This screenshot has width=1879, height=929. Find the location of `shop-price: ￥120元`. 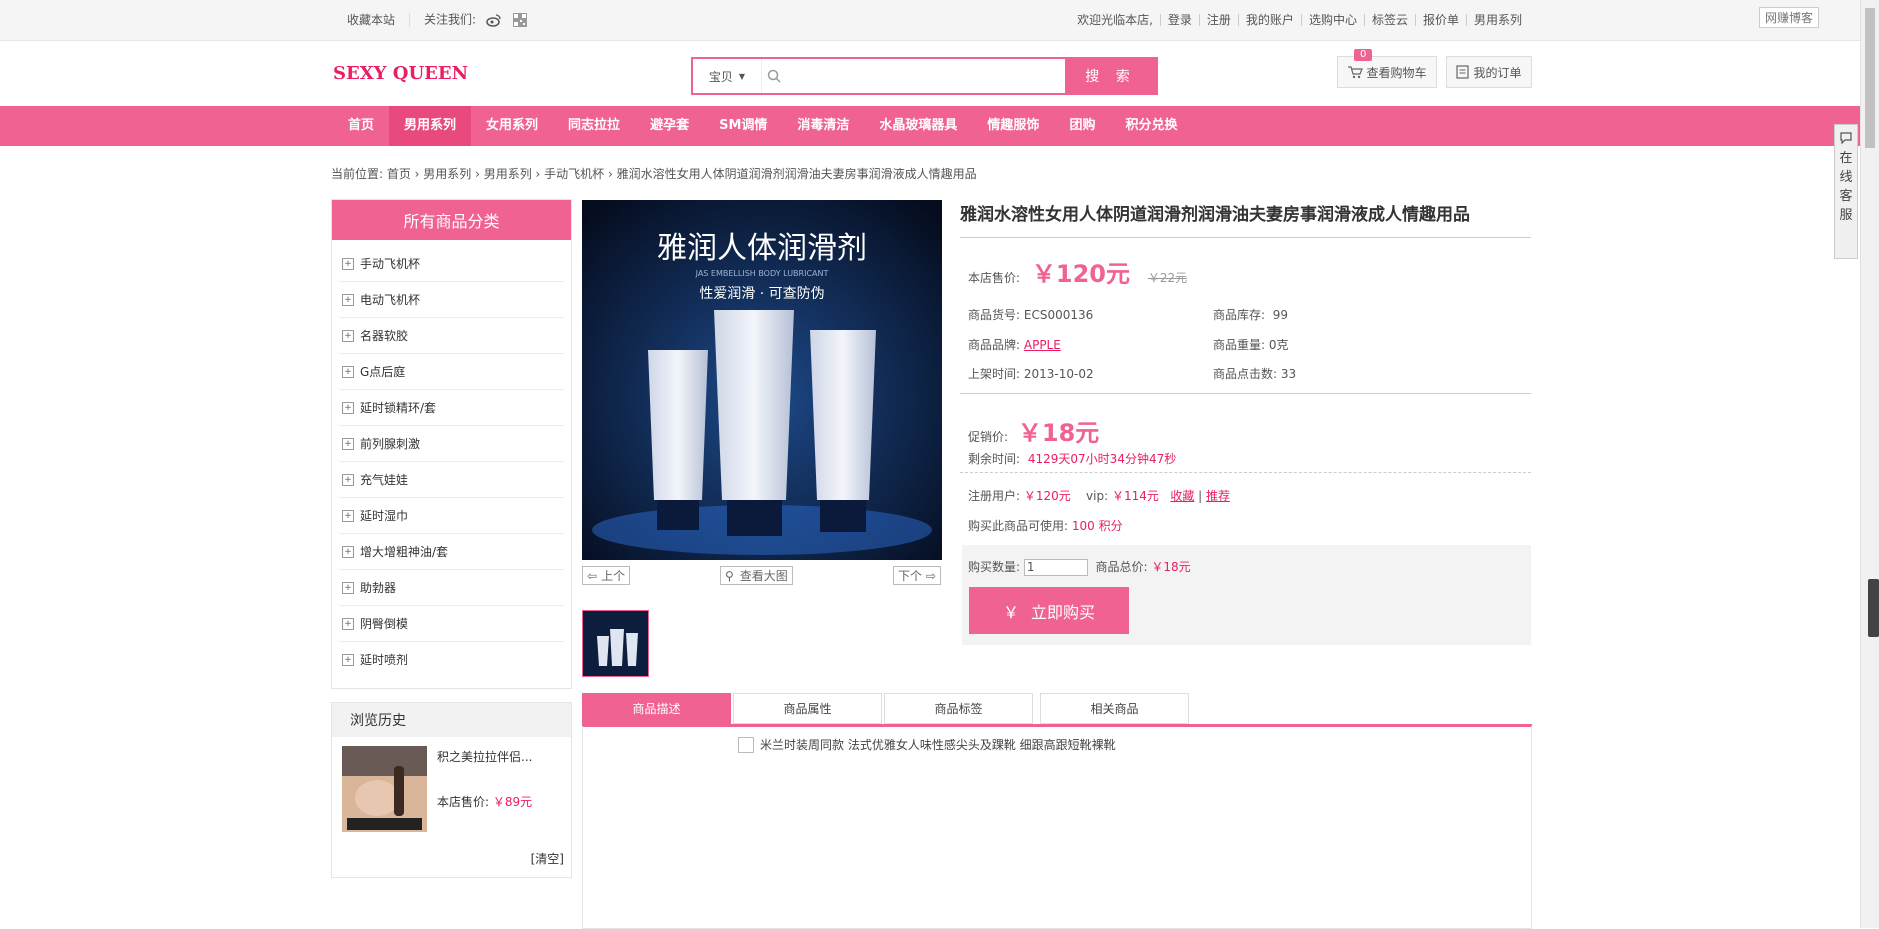

shop-price: ￥120元 is located at coordinates (1080, 274).